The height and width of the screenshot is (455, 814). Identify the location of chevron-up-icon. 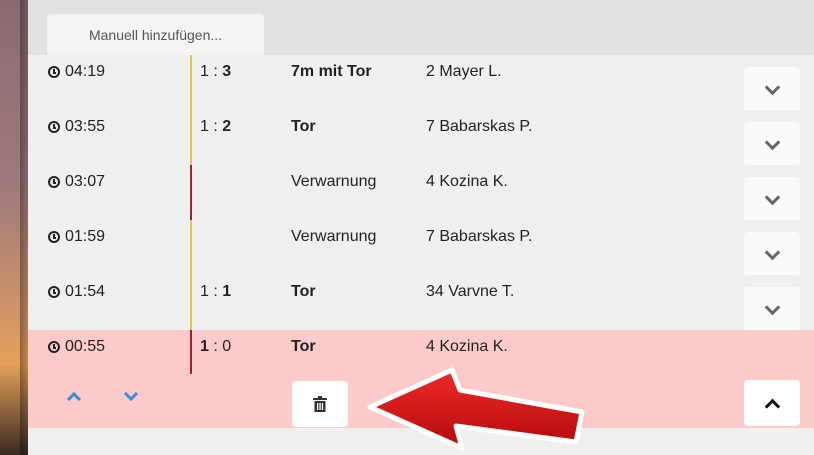
(772, 406).